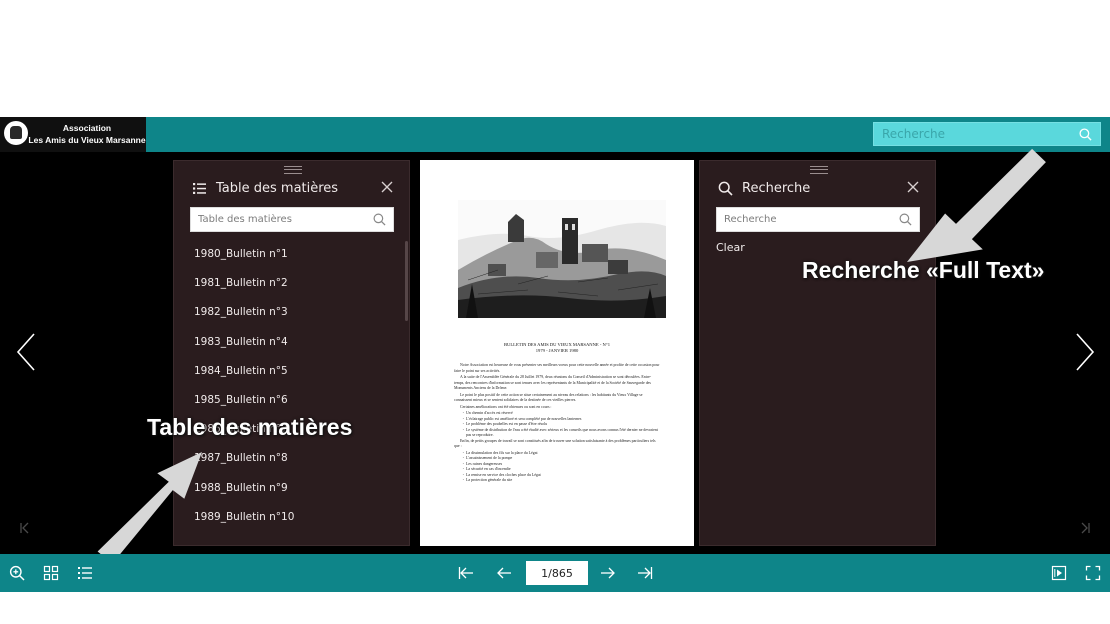  Describe the element at coordinates (26, 352) in the screenshot. I see `previous-page-arrow-icon` at that location.